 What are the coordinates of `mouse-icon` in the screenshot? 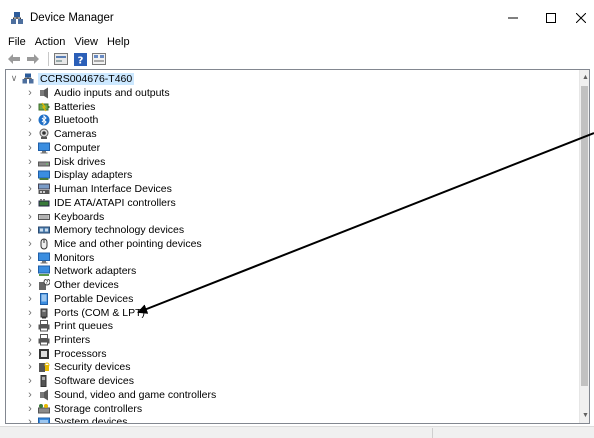 It's located at (44, 244).